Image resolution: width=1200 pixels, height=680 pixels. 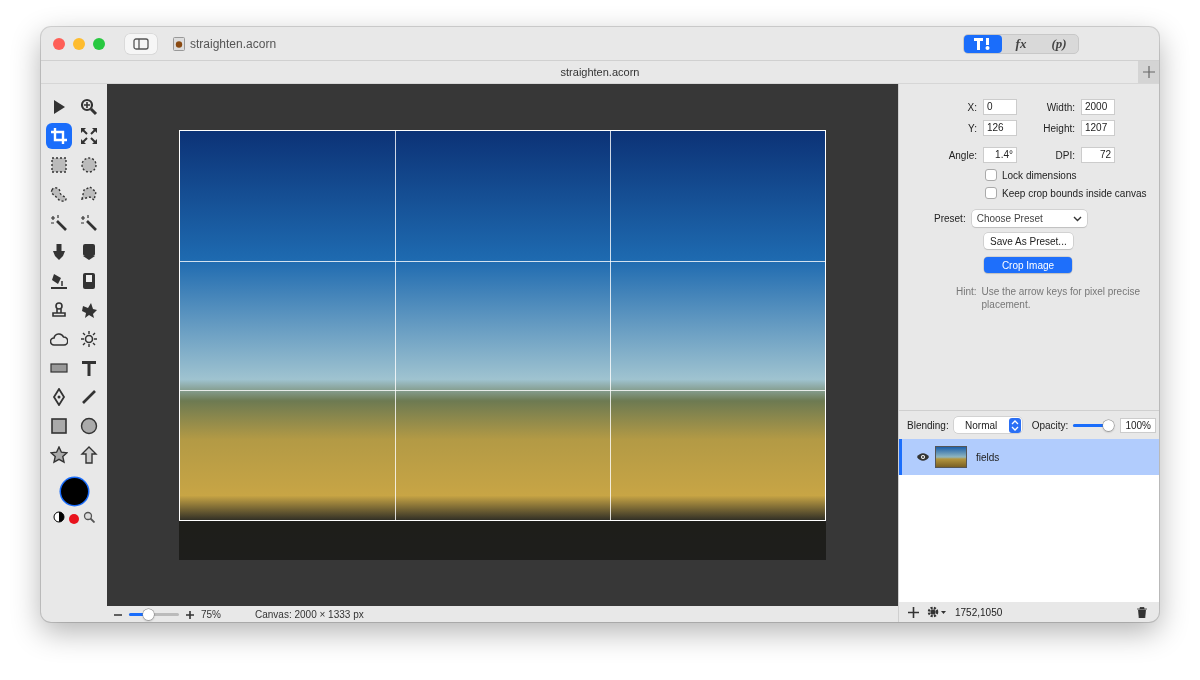 I want to click on sidebar-toggle-button, so click(x=141, y=43).